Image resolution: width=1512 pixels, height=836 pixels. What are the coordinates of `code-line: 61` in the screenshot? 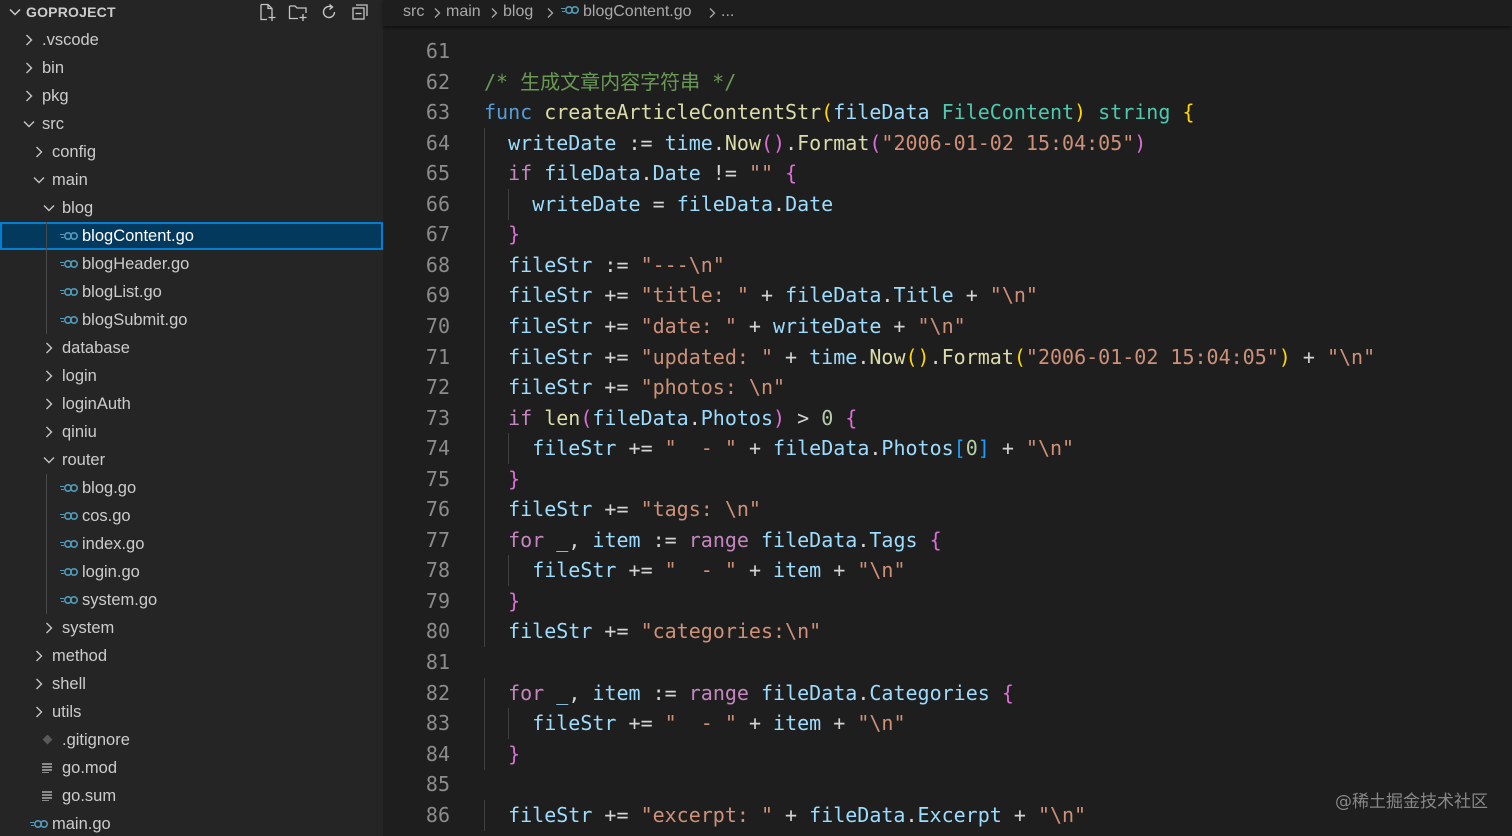 It's located at (947, 51).